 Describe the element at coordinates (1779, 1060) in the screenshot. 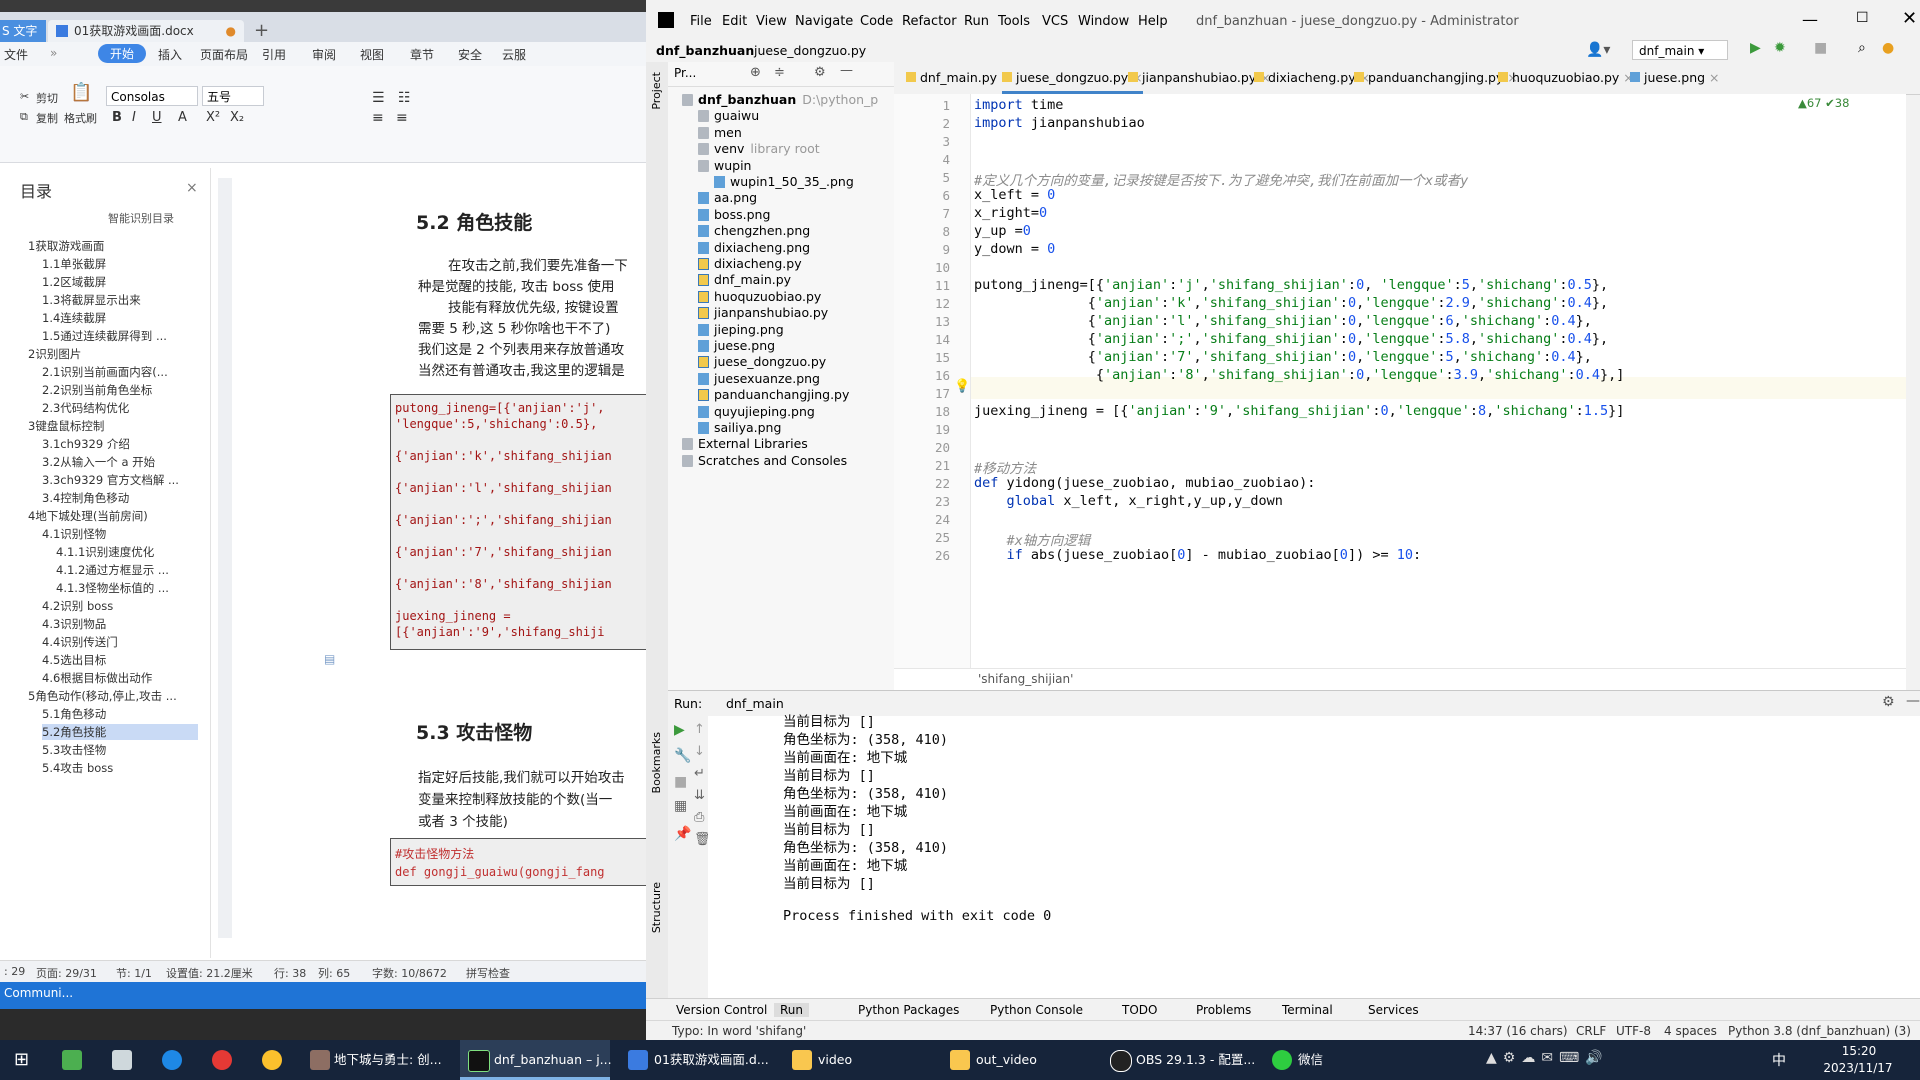

I see `ime-indicator: 中` at that location.